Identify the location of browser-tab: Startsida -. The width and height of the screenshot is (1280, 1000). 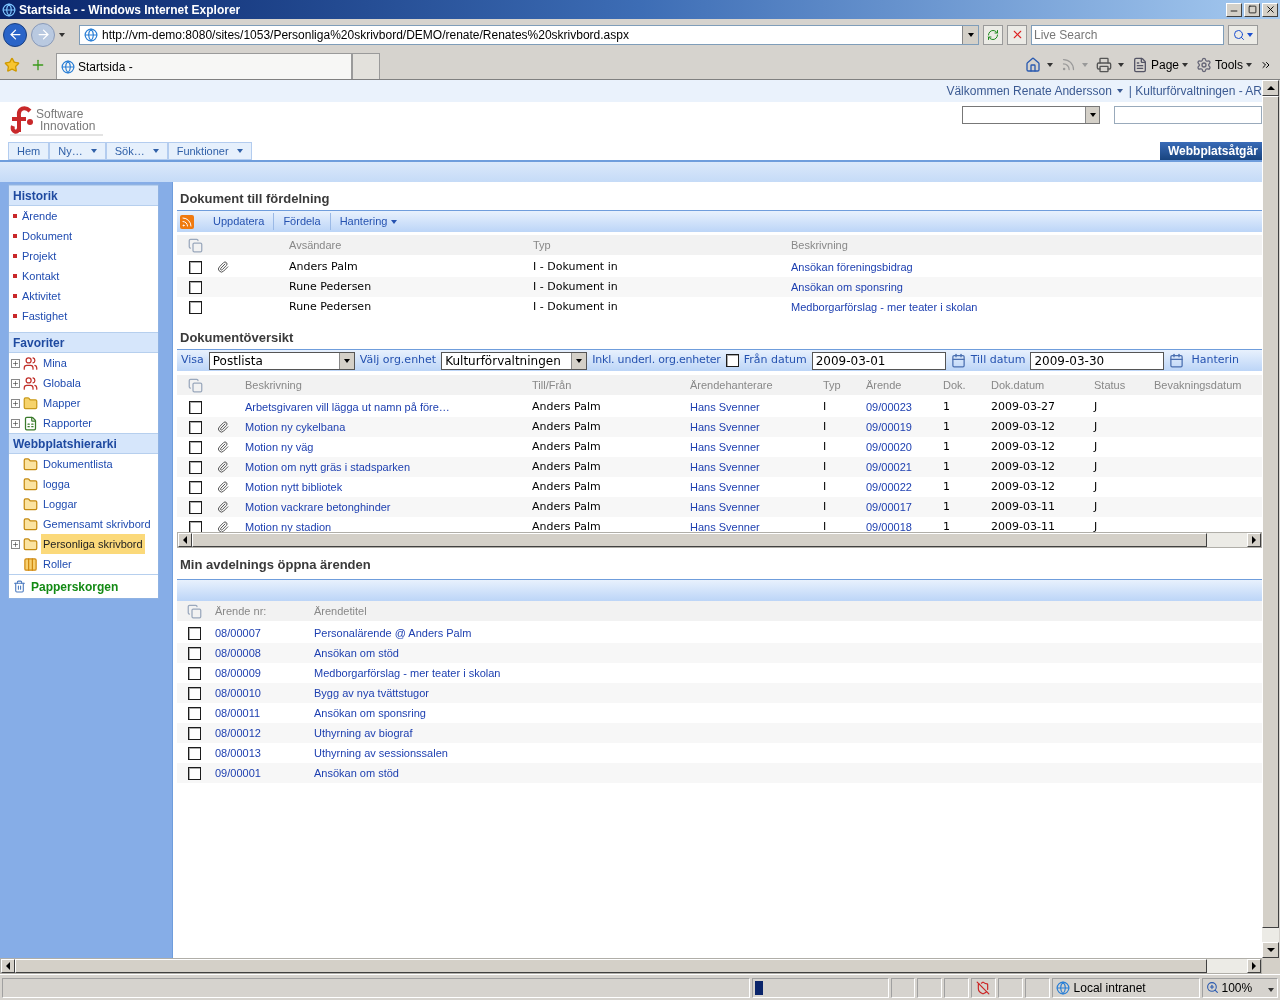
(204, 66).